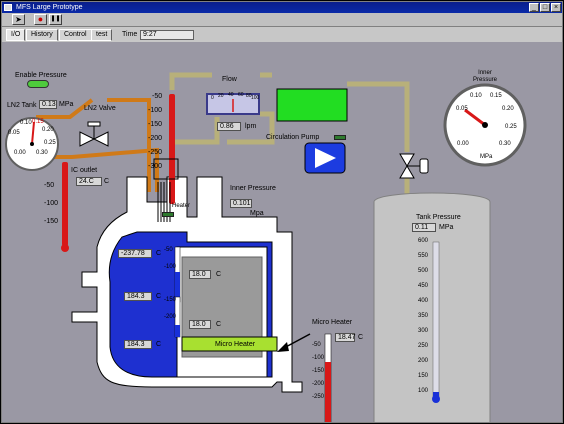  Describe the element at coordinates (328, 377) in the screenshot. I see `micro-heater-thermometer` at that location.